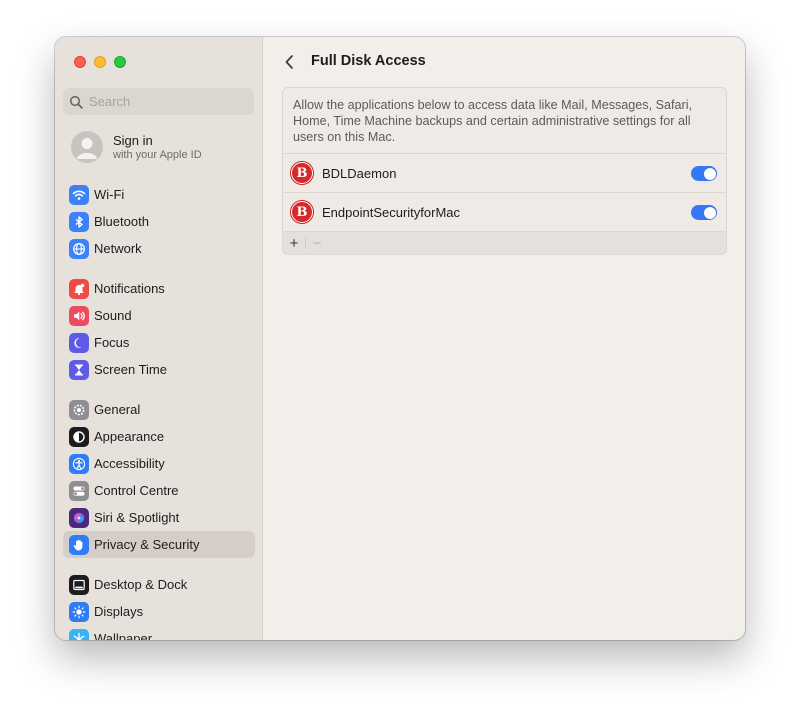 The width and height of the screenshot is (800, 713). I want to click on sidebar-item-label: Desktop & Dock, so click(141, 584).